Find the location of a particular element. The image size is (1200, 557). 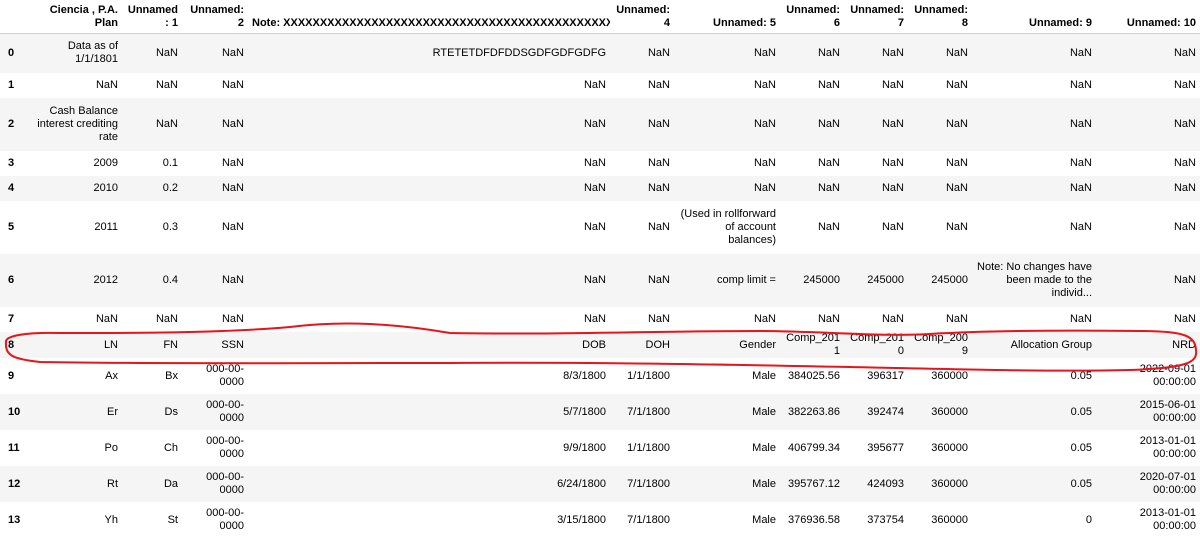

row-index: 6 is located at coordinates (11, 280).